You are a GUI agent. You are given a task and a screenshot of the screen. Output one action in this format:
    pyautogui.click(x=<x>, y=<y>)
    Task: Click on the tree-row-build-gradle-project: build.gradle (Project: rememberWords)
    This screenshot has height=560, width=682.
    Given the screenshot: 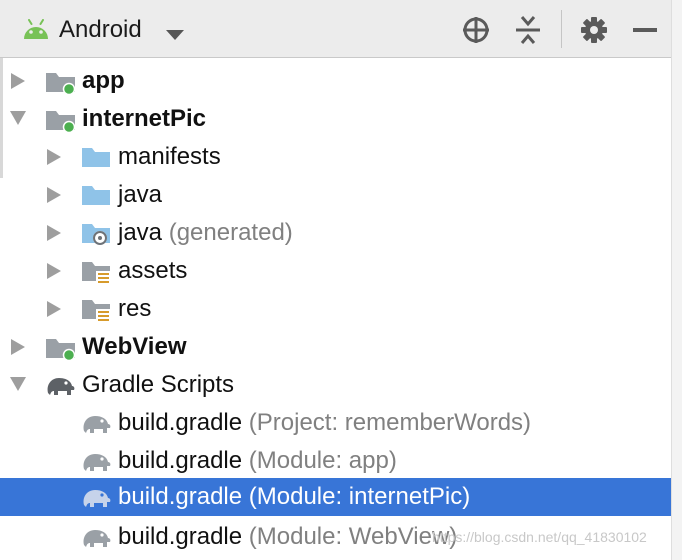 What is the action you would take?
    pyautogui.click(x=335, y=423)
    